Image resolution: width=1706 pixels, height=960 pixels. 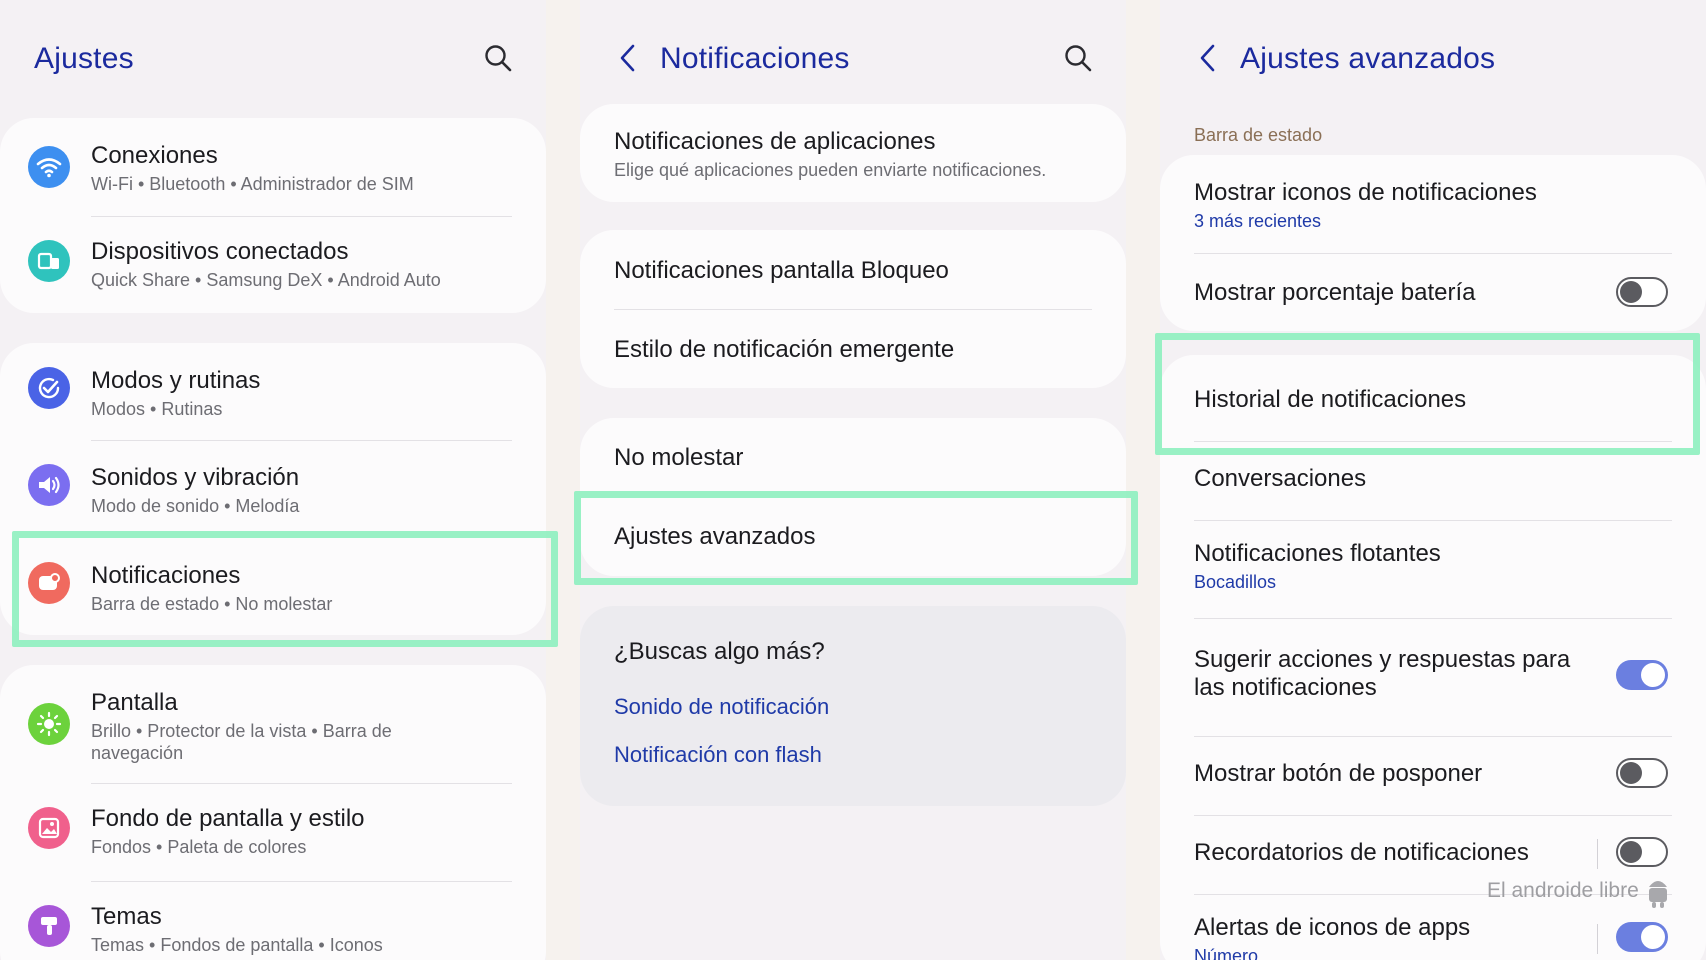 What do you see at coordinates (176, 380) in the screenshot?
I see `item-title: Modos y rutinas` at bounding box center [176, 380].